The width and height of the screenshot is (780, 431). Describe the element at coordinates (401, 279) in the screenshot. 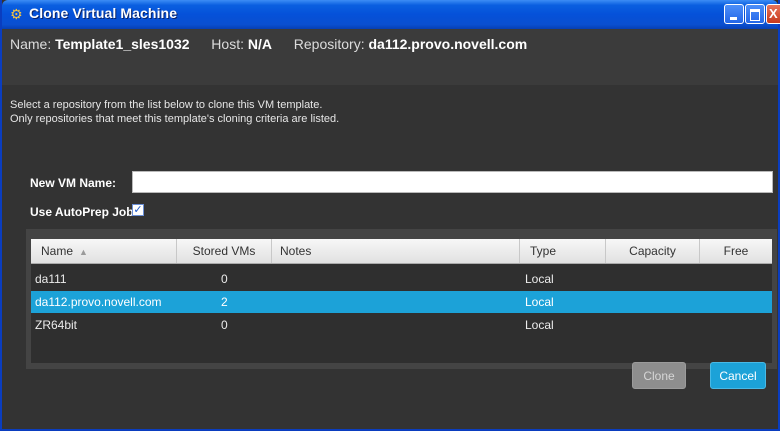

I see `table-row: da111 0 Local` at that location.